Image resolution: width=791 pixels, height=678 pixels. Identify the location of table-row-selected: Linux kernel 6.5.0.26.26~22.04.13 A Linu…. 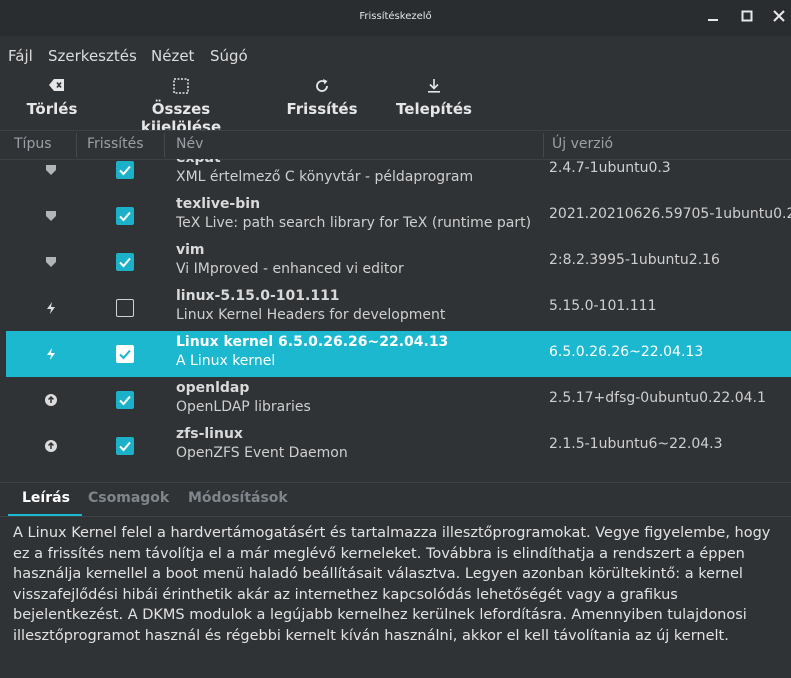
(398, 354).